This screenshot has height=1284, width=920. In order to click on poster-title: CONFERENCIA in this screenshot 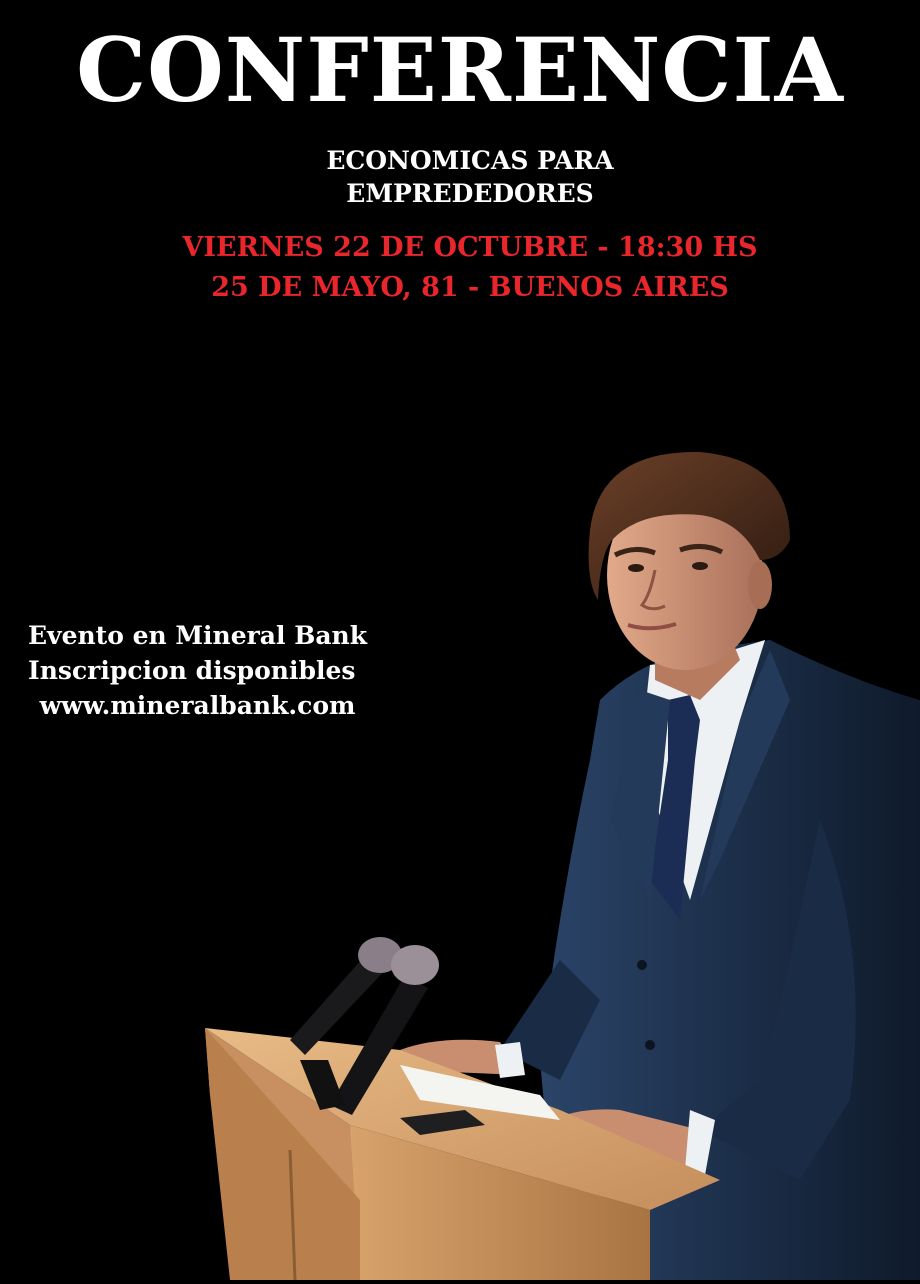, I will do `click(460, 70)`.